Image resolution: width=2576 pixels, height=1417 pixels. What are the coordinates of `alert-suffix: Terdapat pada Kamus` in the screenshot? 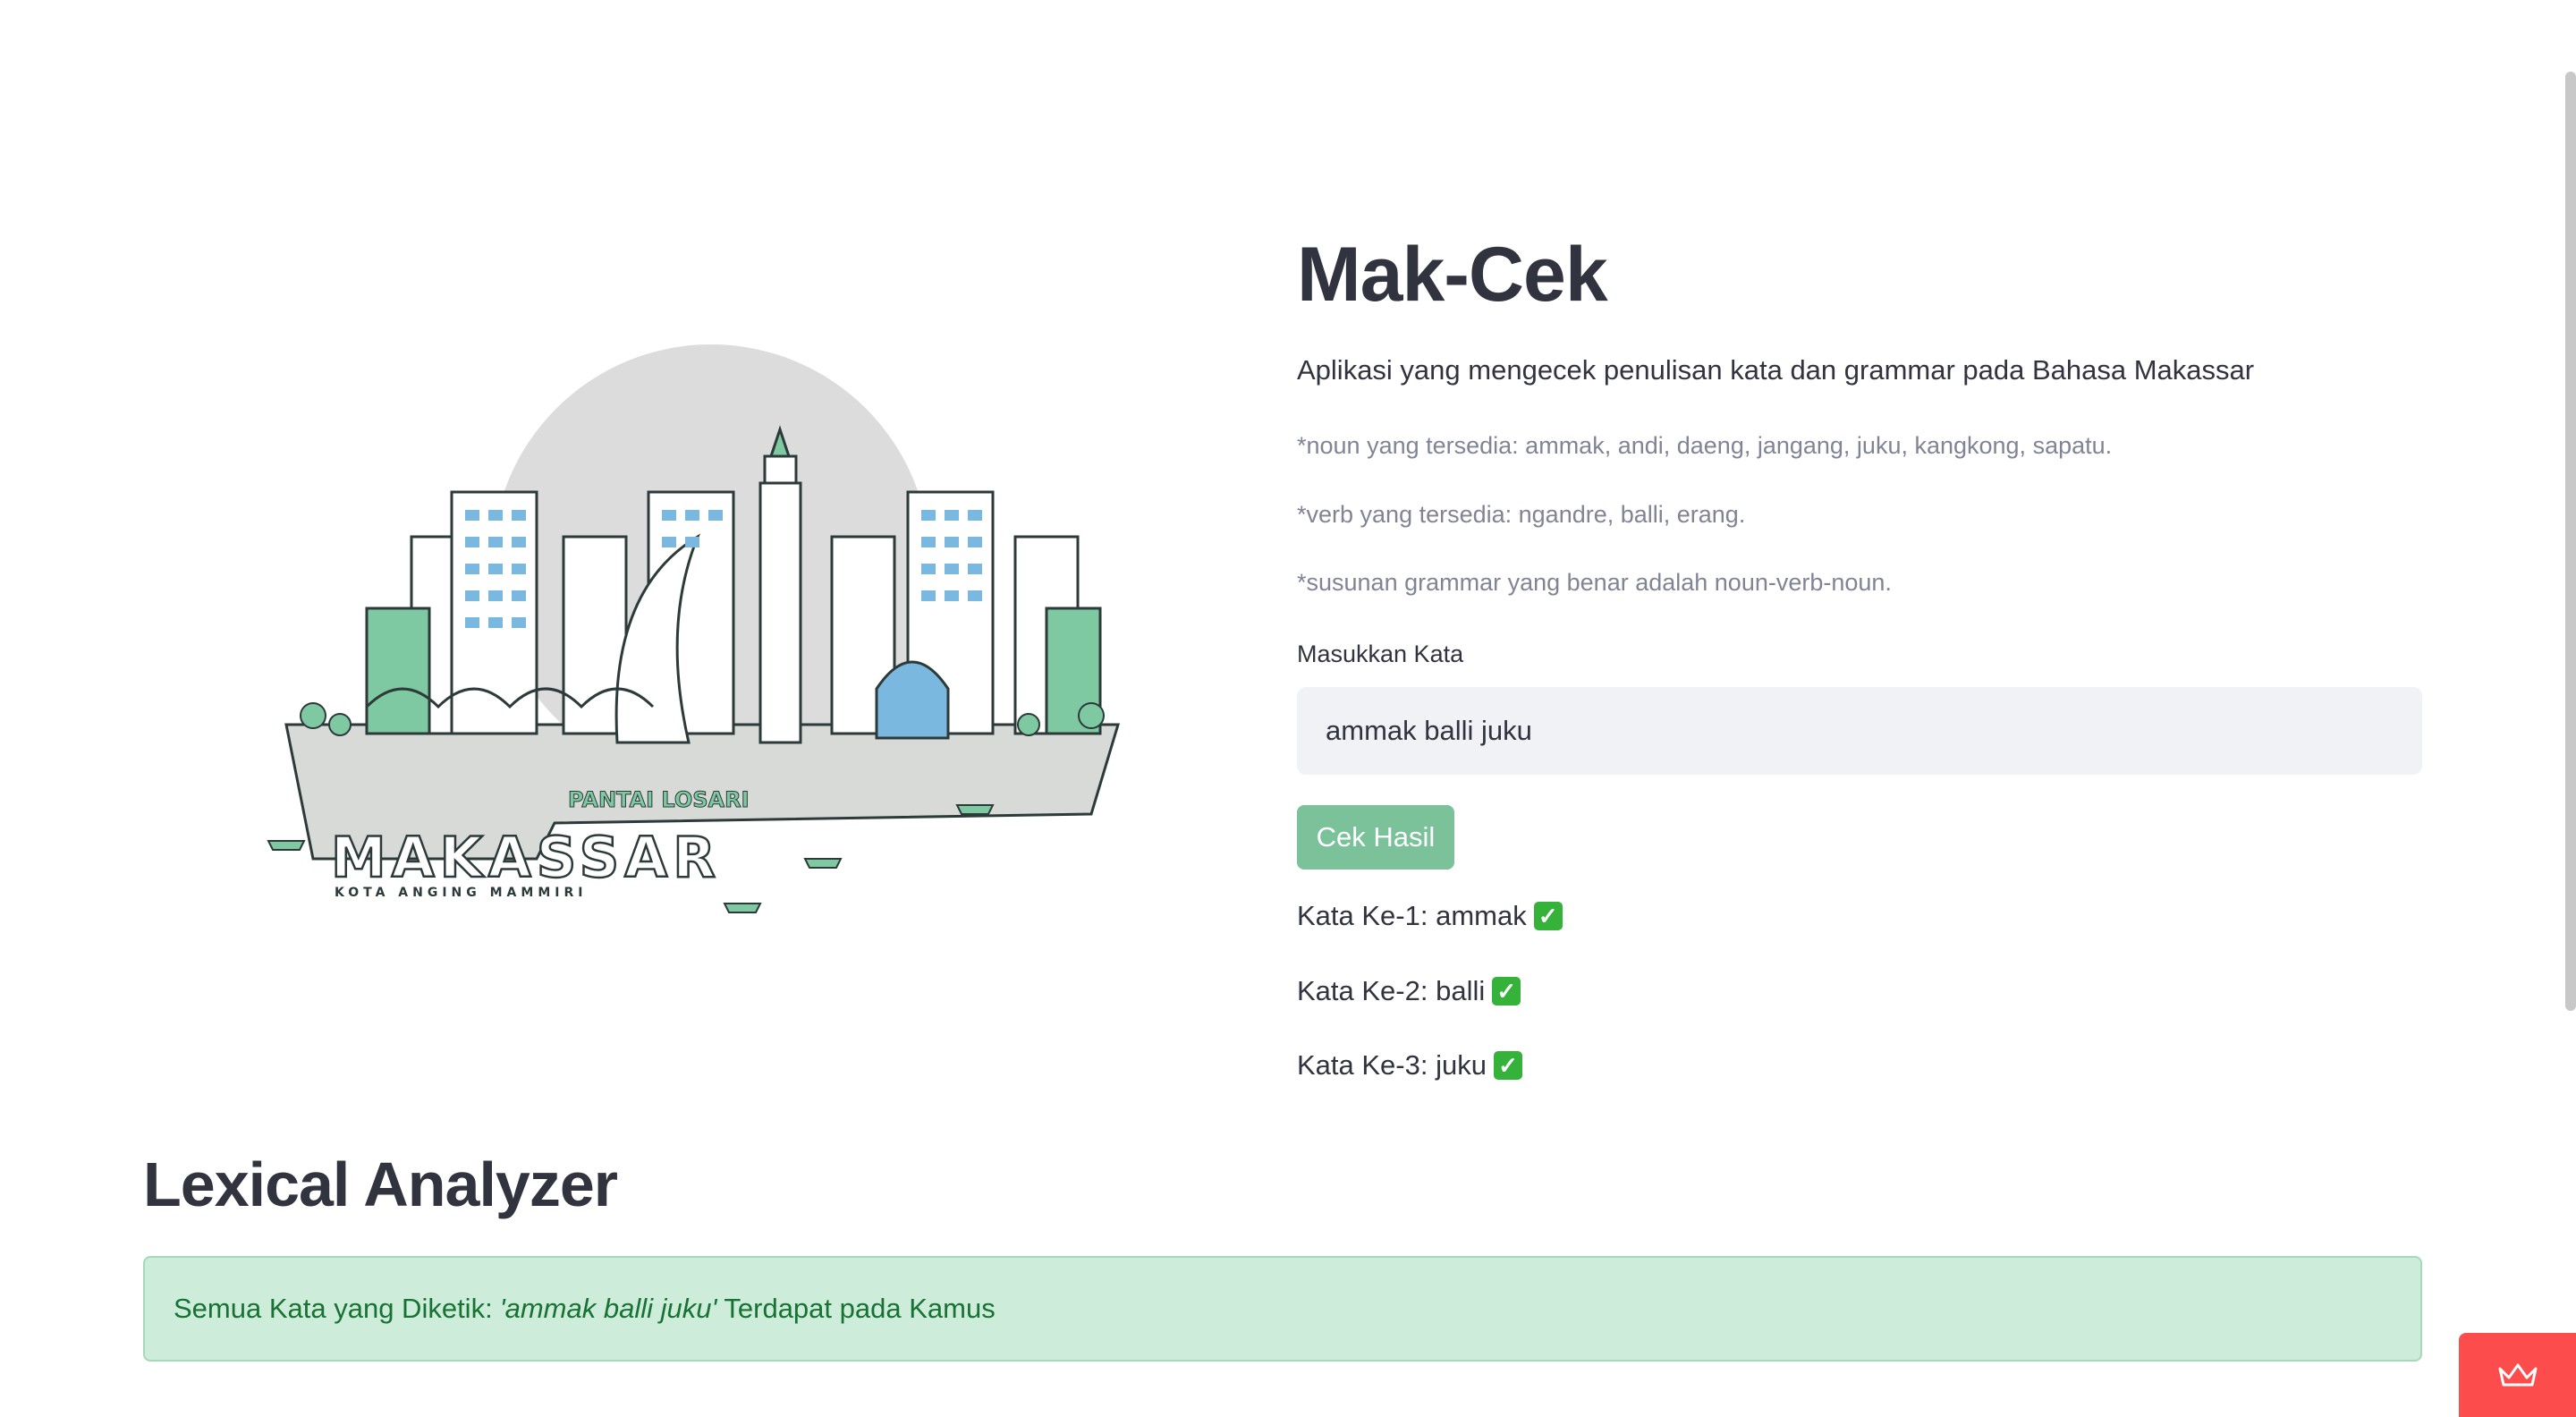 It's located at (860, 1308).